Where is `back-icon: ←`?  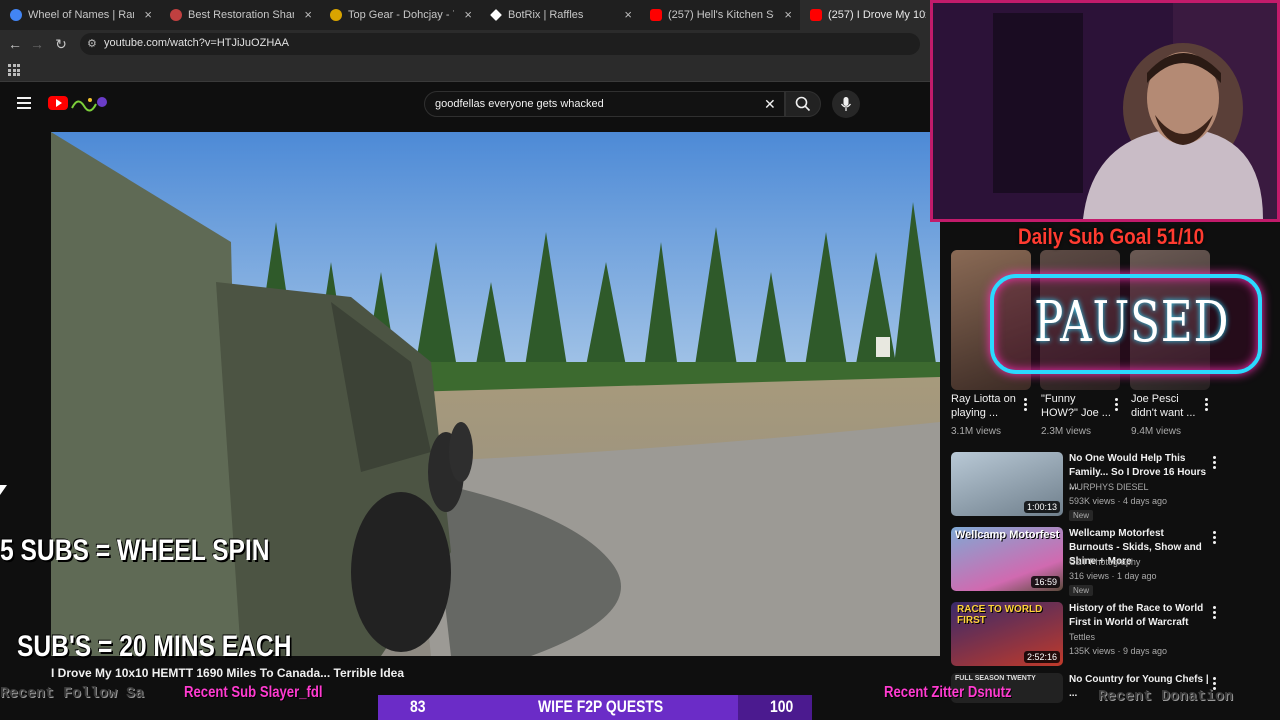 back-icon: ← is located at coordinates (15, 44).